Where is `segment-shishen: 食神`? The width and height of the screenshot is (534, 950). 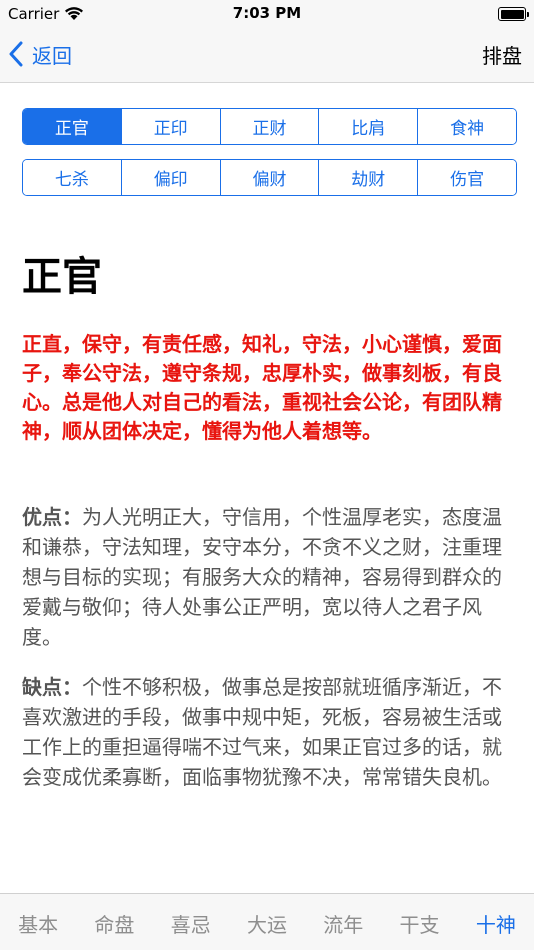
segment-shishen: 食神 is located at coordinates (467, 126).